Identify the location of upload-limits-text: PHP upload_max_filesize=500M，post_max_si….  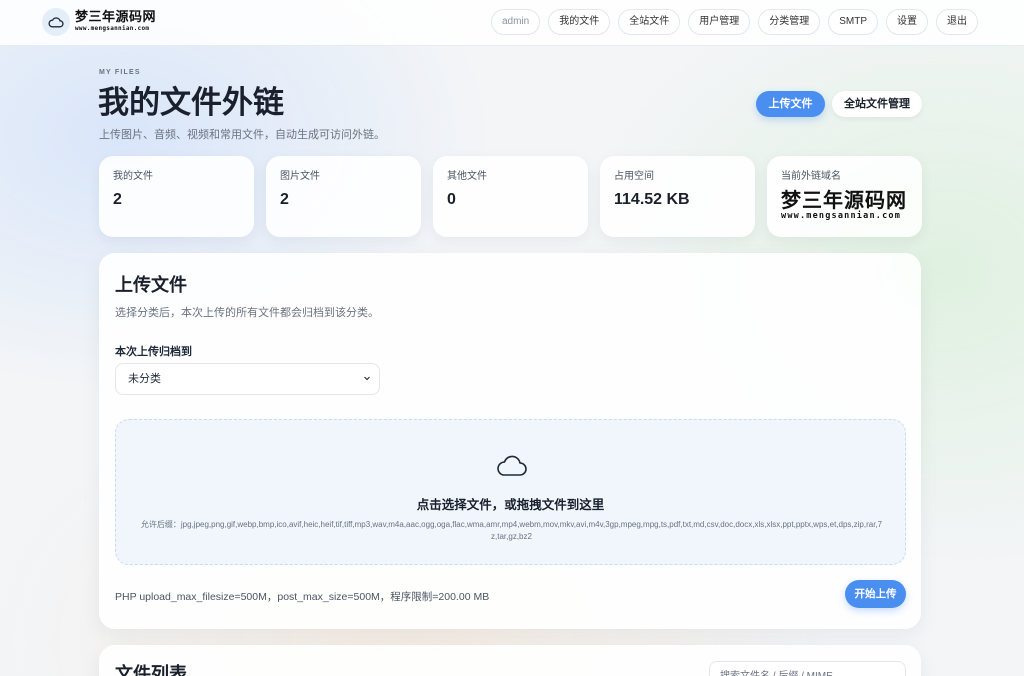
(302, 597).